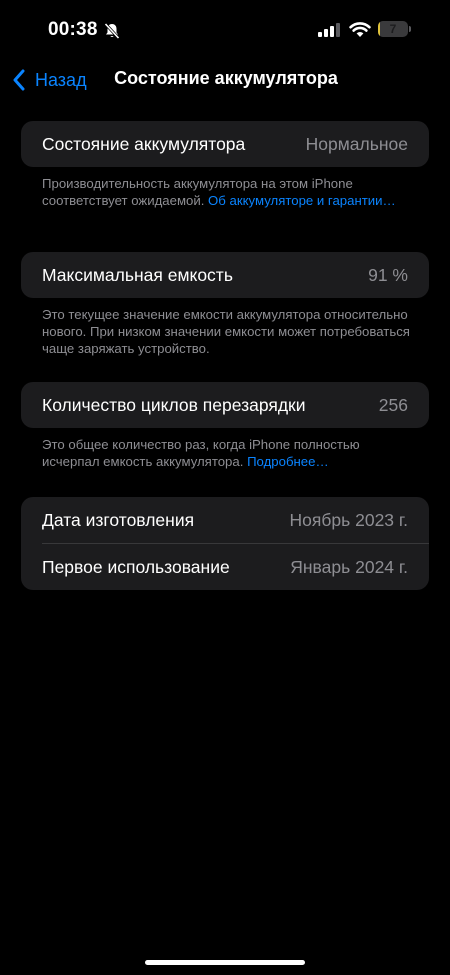 The image size is (450, 975). I want to click on battery-percent: 7, so click(393, 29).